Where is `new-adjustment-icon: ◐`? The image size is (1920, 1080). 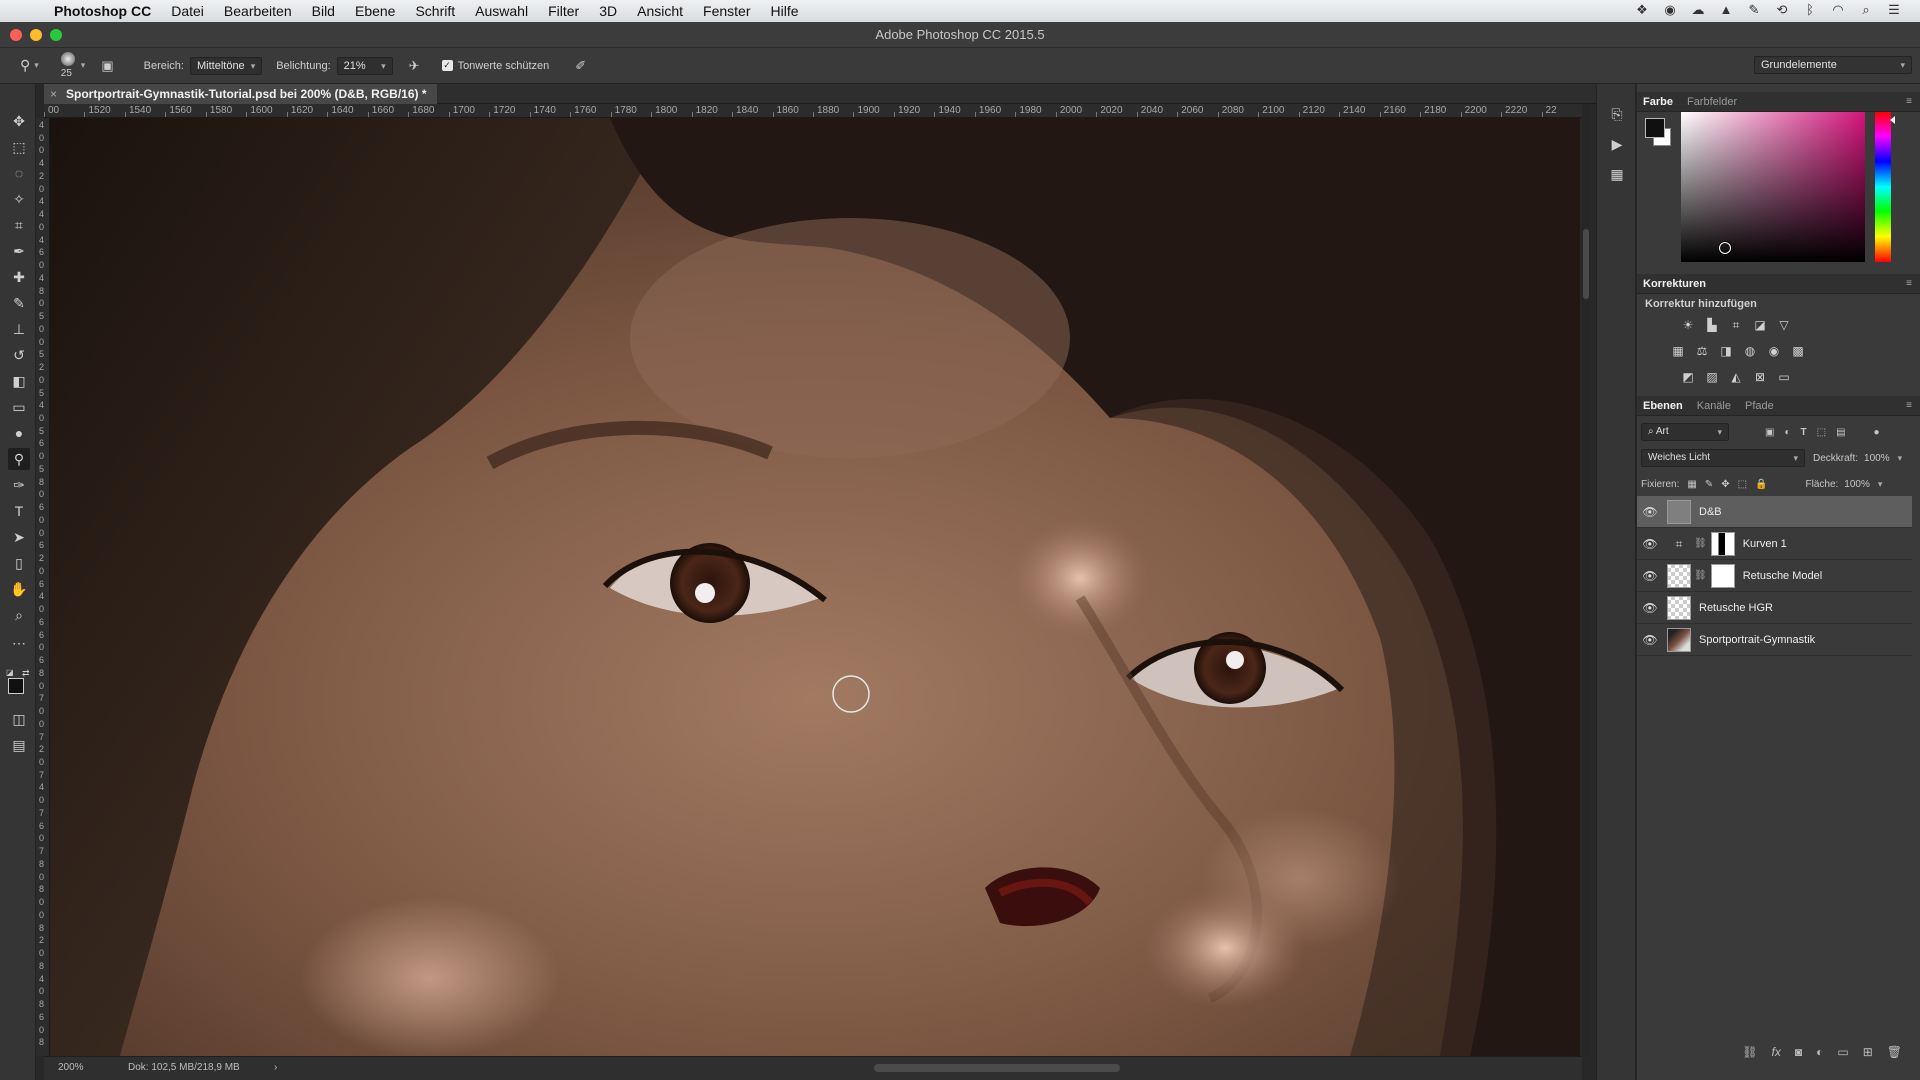 new-adjustment-icon: ◐ is located at coordinates (1819, 1052).